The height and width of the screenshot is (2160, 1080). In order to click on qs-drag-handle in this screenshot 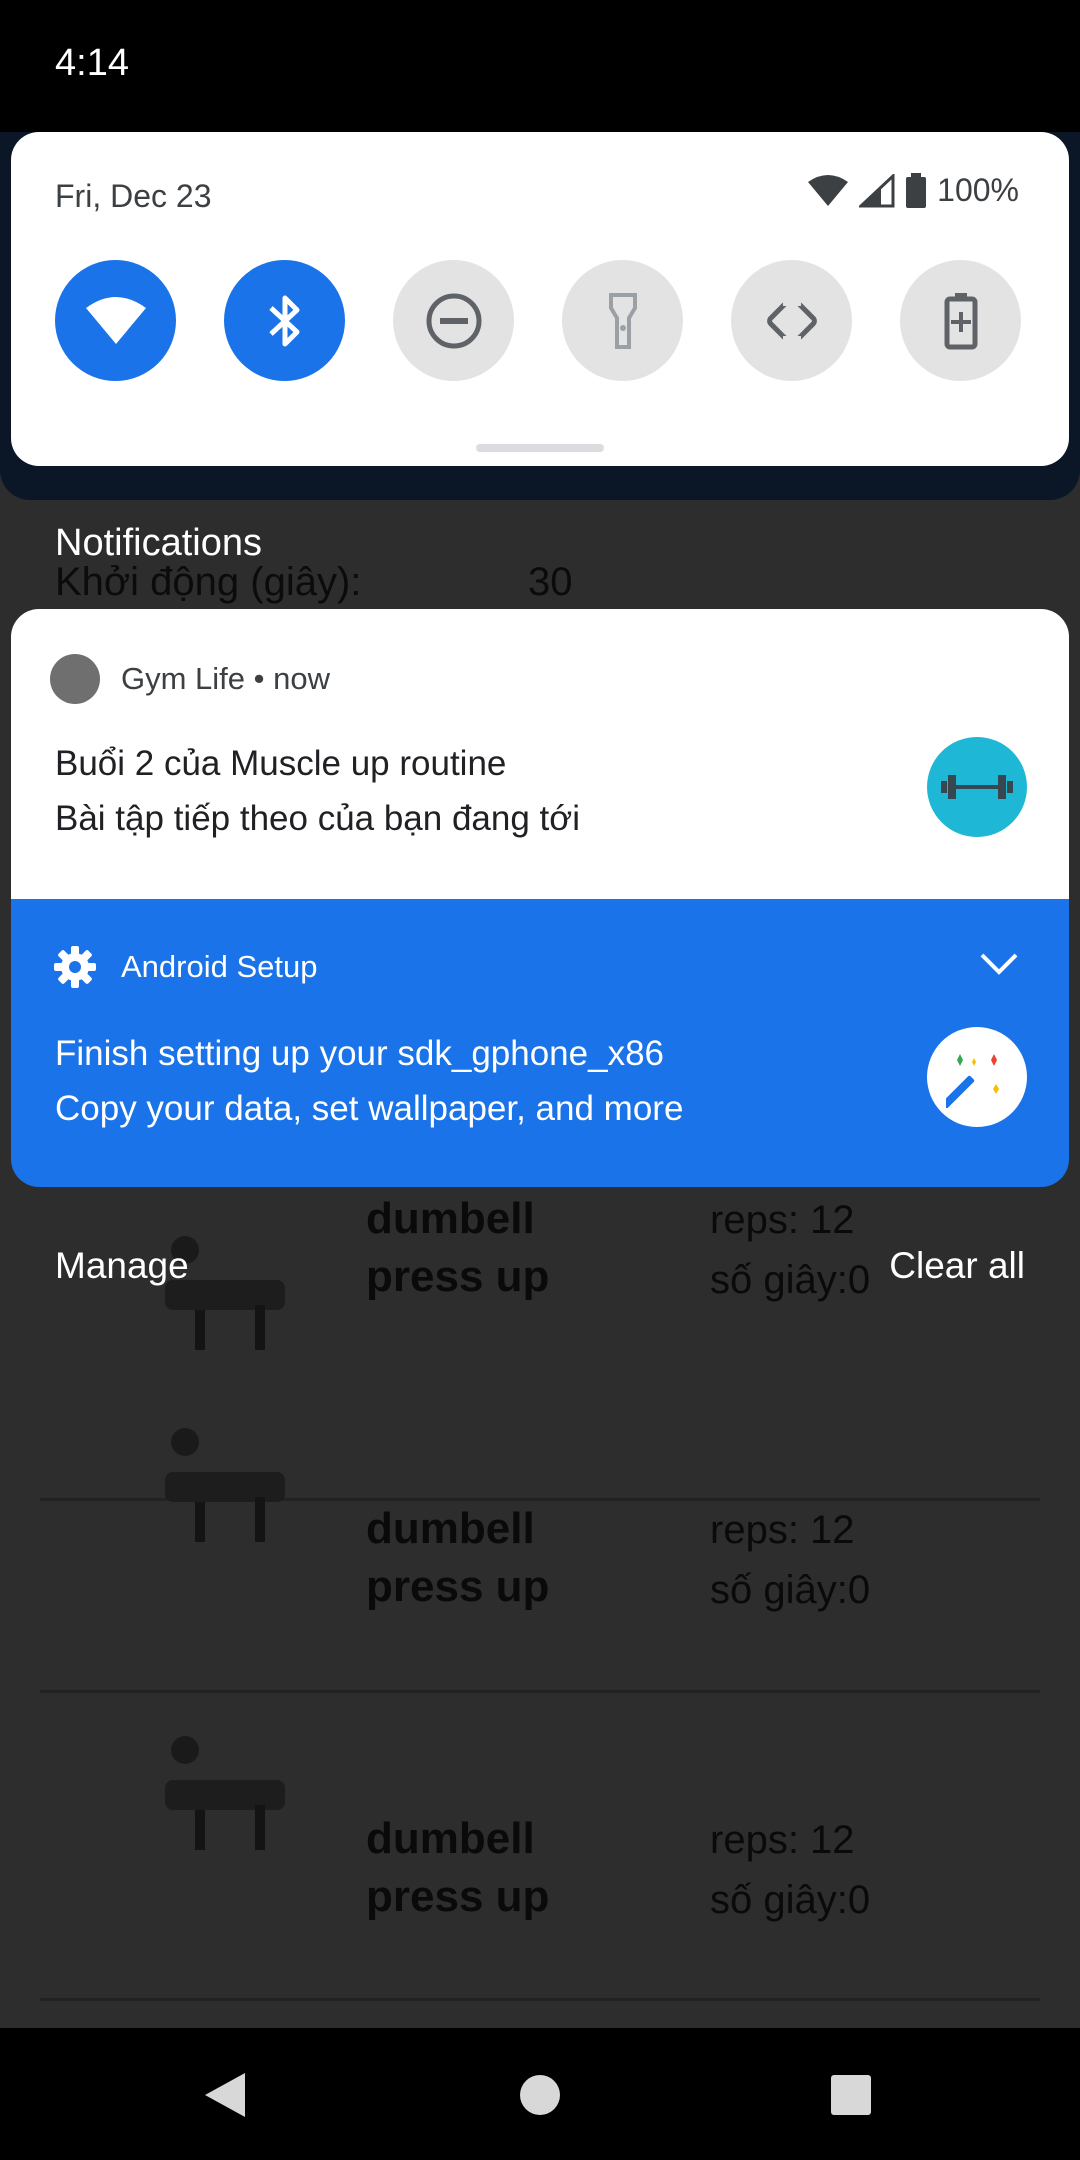, I will do `click(540, 448)`.